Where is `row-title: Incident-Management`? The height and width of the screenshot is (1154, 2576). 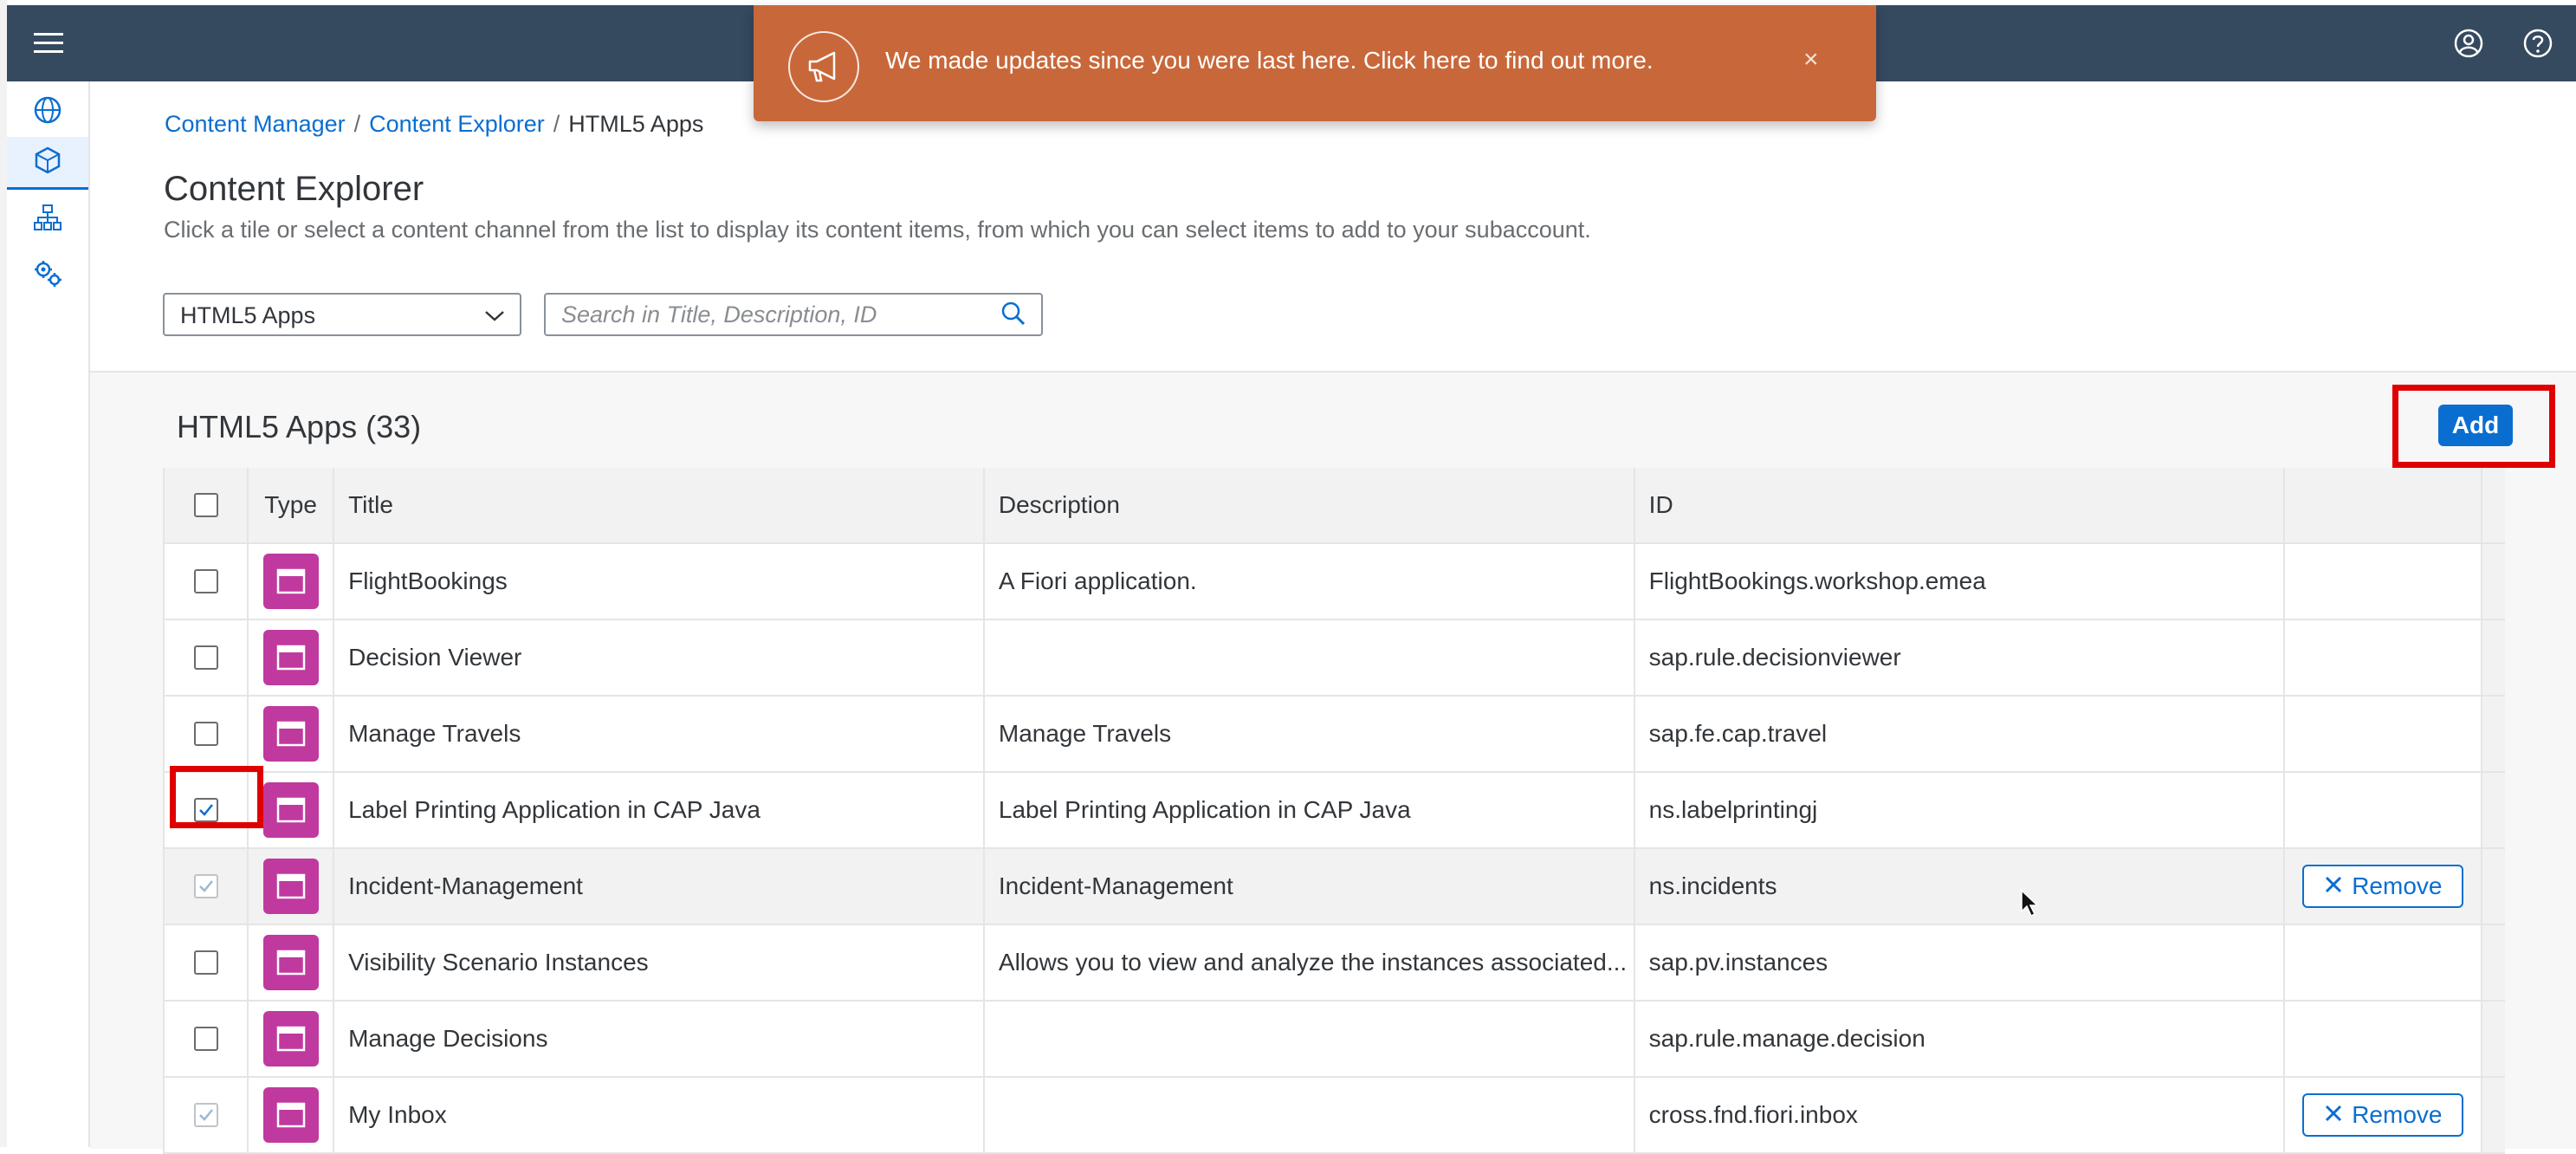 row-title: Incident-Management is located at coordinates (659, 886).